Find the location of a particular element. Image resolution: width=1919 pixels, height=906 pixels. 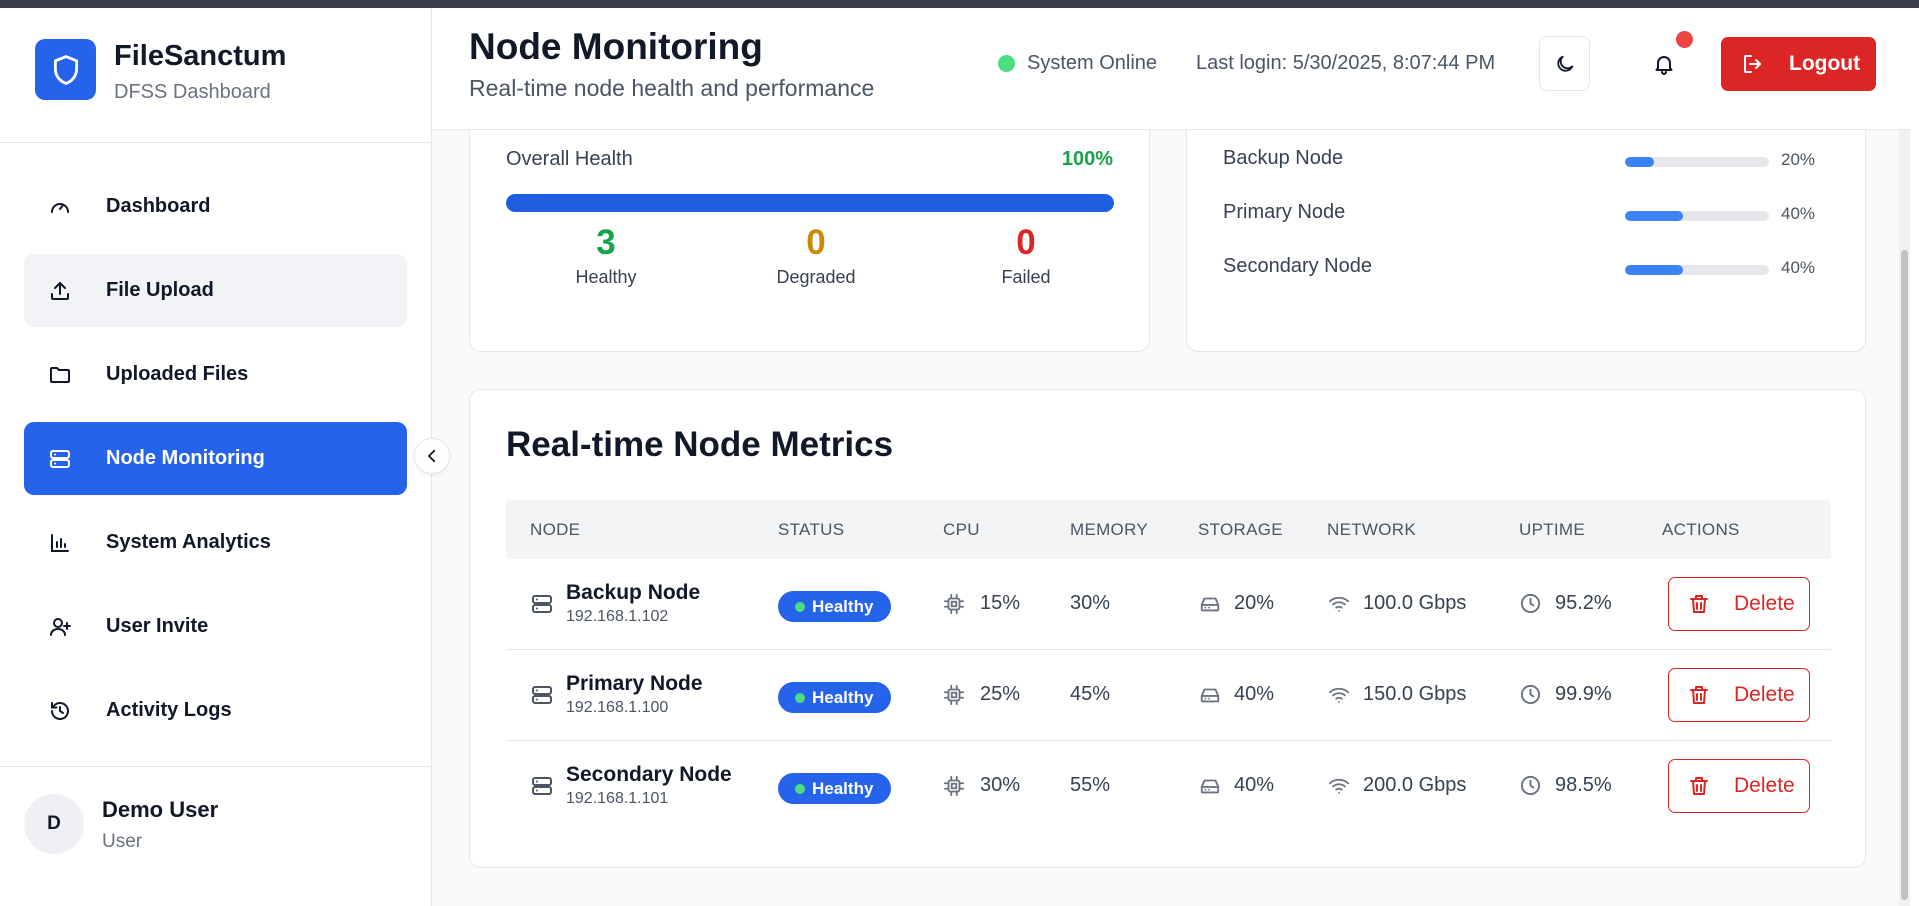

sidebar-item-activity-logs: Activity Logs is located at coordinates (215, 710).